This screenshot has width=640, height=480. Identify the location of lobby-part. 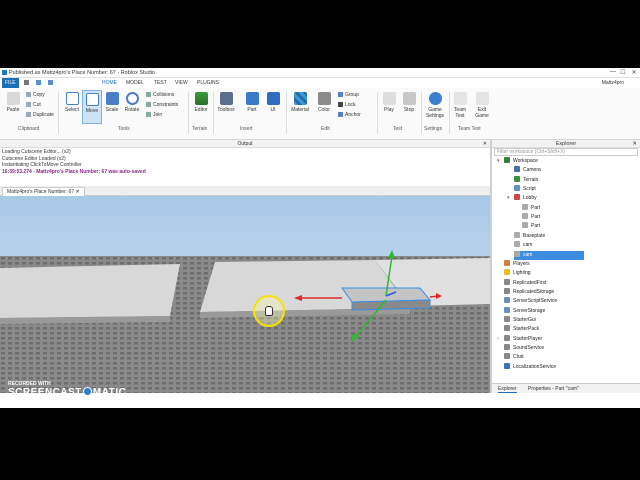
(90, 291).